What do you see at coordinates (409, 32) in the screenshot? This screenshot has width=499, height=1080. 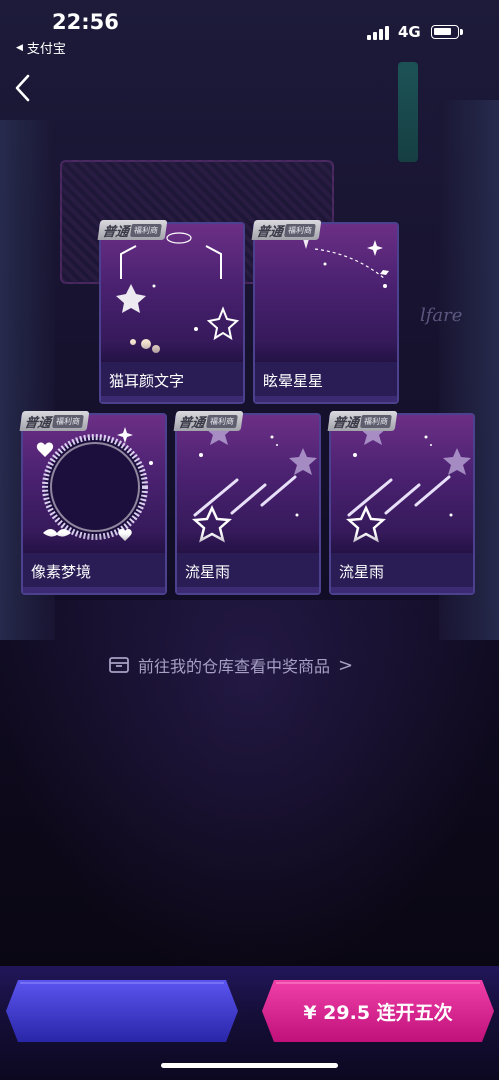 I see `network-type: 4G` at bounding box center [409, 32].